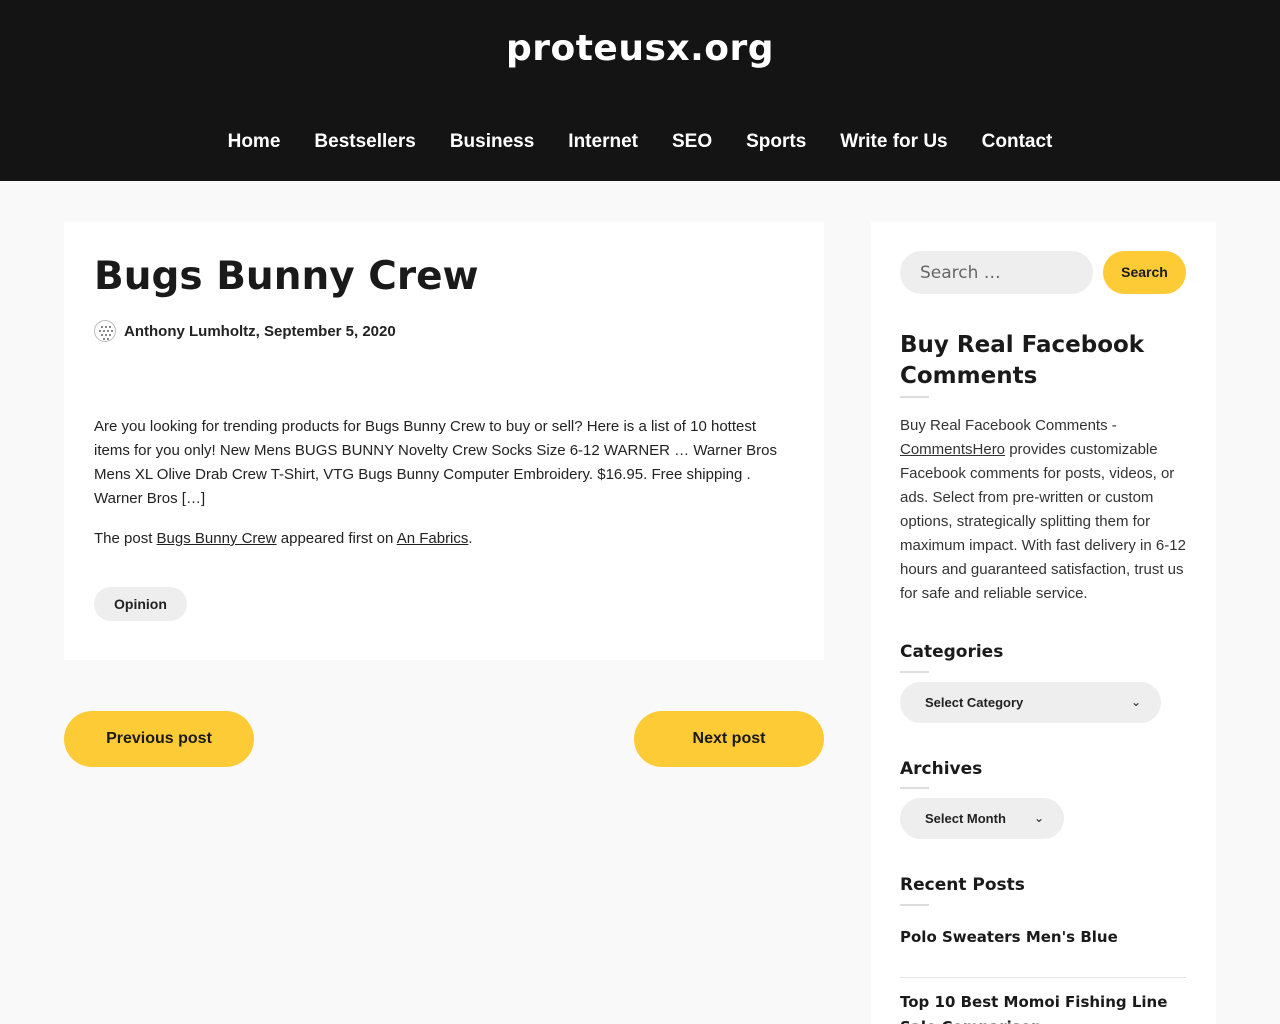 The image size is (1280, 1024). Describe the element at coordinates (217, 538) in the screenshot. I see `post-link: Bugs Bunny Crew` at that location.